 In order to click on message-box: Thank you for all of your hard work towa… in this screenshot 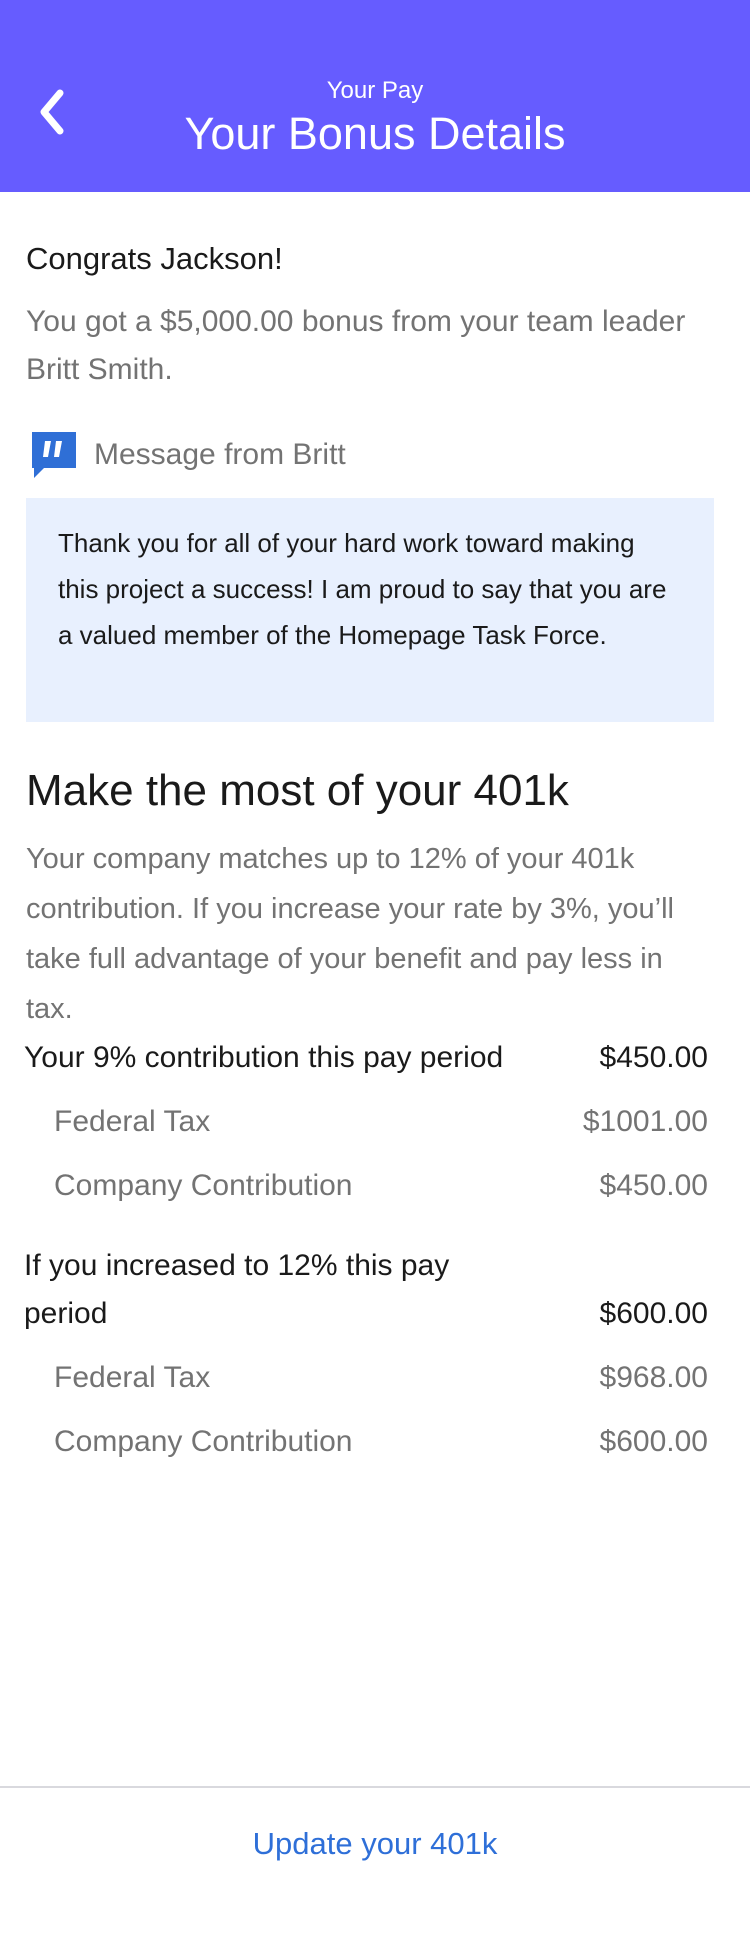, I will do `click(370, 610)`.